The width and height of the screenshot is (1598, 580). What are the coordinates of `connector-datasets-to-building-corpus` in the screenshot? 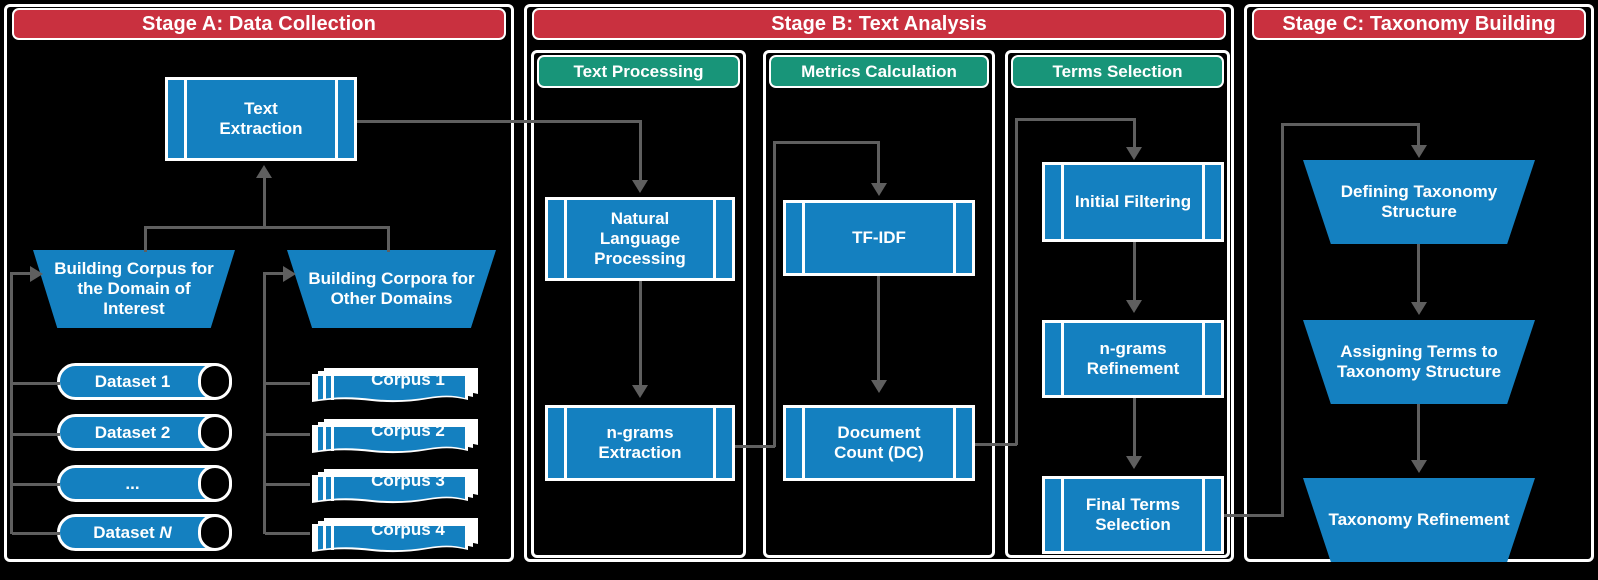 It's located at (20, 273).